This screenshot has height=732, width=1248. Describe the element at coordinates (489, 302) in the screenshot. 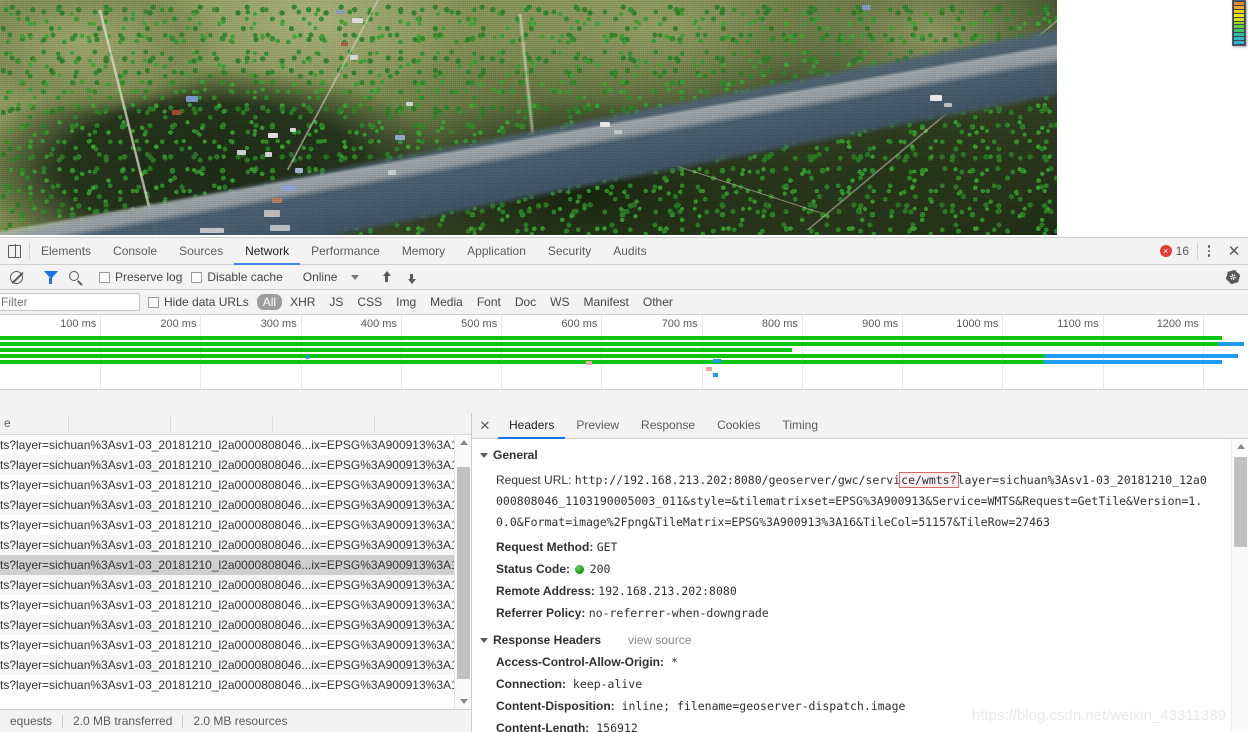

I see `type-filter-font: Font` at that location.